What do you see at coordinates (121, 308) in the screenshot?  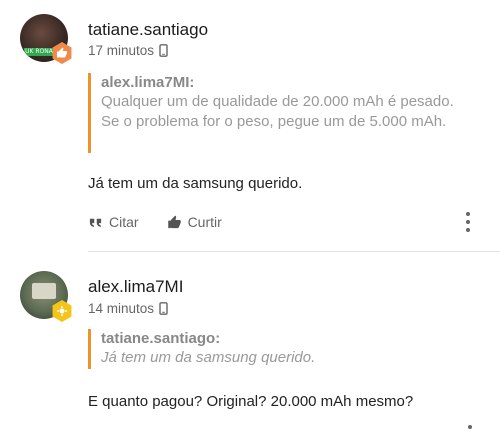 I see `timestamp: 14 minutos` at bounding box center [121, 308].